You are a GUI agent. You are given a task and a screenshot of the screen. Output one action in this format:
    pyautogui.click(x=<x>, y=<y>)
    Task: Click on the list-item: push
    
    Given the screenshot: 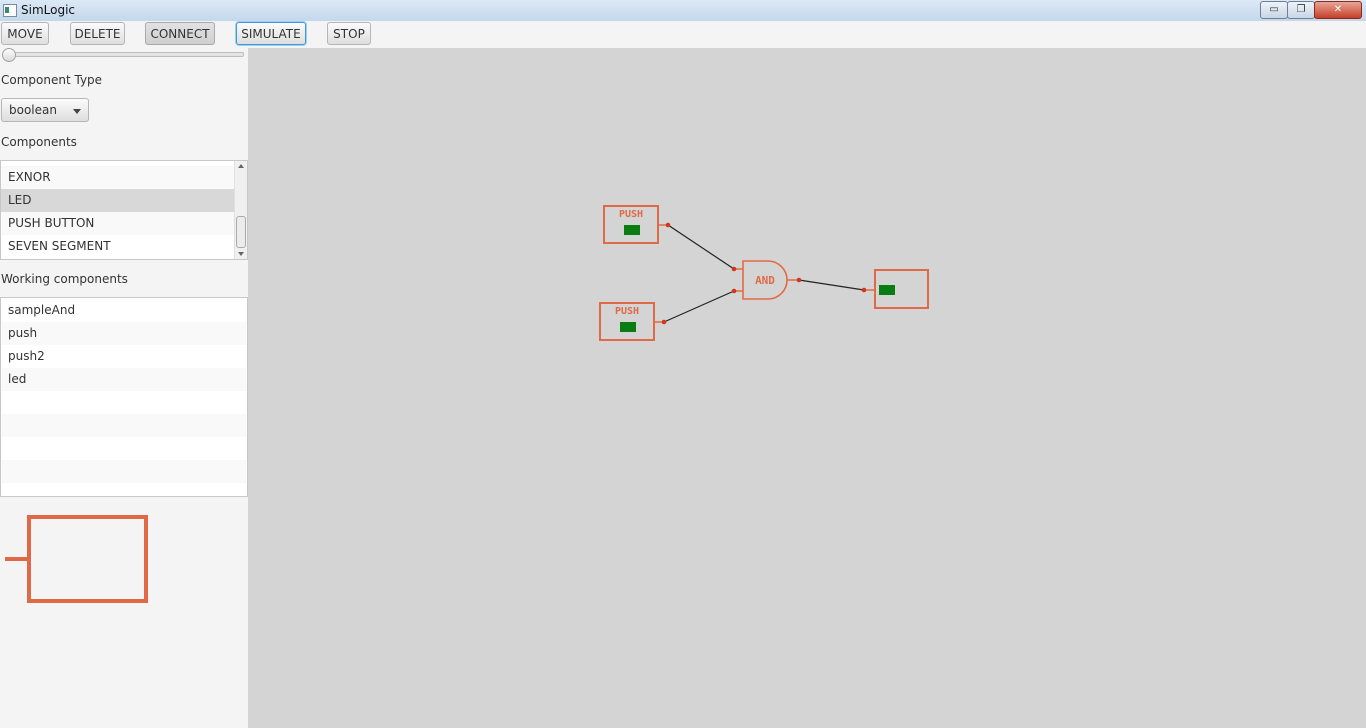 What is the action you would take?
    pyautogui.click(x=124, y=333)
    